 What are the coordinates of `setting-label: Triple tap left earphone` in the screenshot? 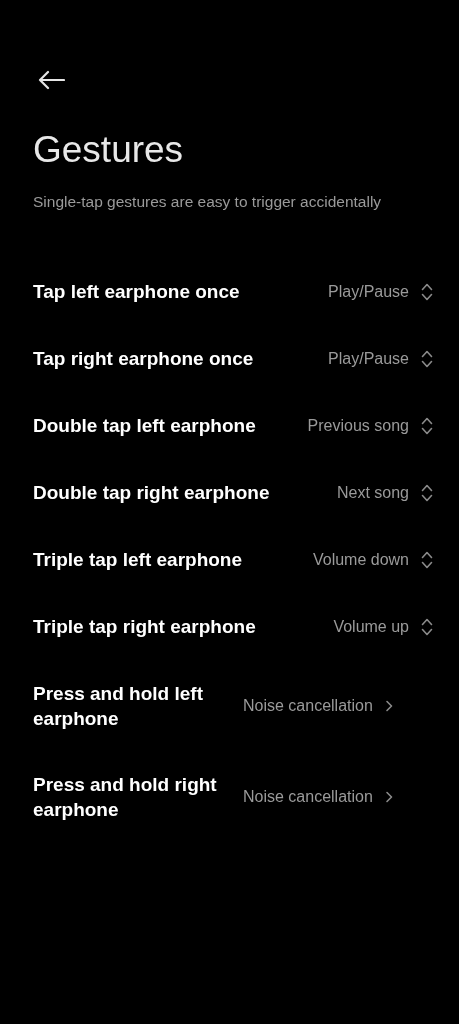 It's located at (138, 560).